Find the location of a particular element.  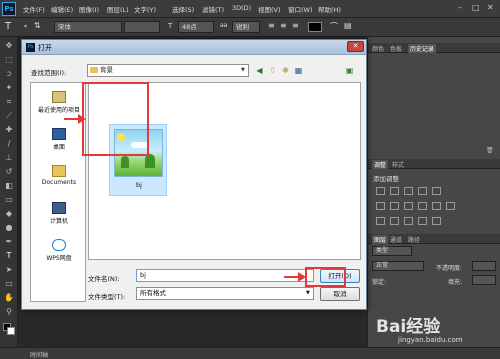

type-tool-icon: T is located at coordinates (9, 256).